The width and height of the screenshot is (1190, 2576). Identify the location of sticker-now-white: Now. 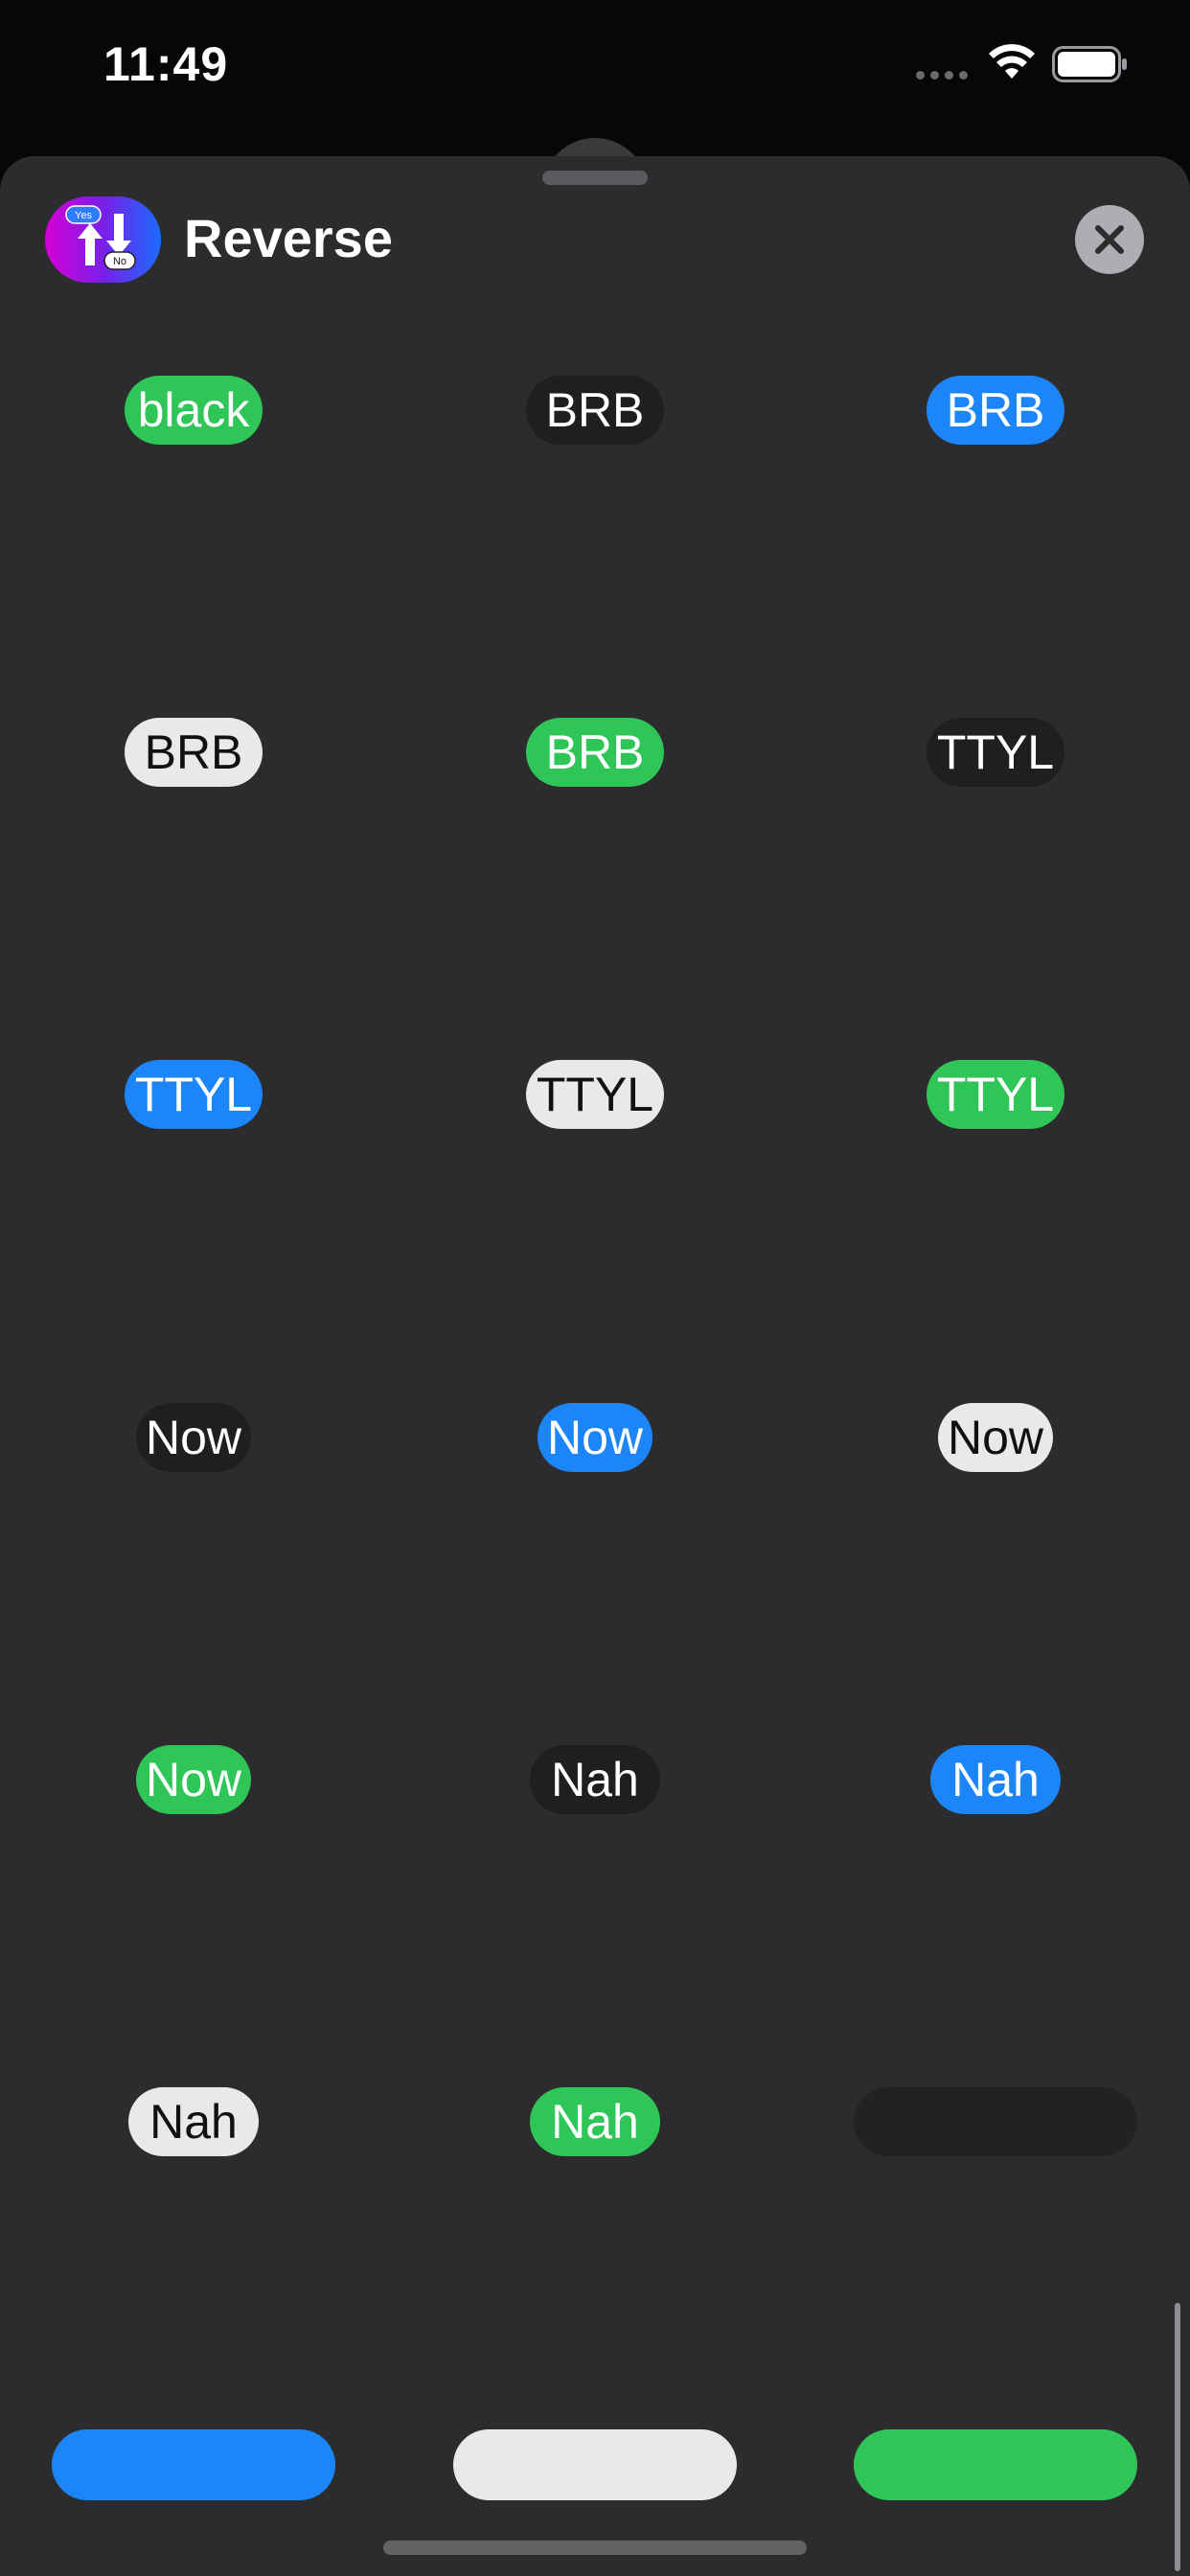
(996, 1437).